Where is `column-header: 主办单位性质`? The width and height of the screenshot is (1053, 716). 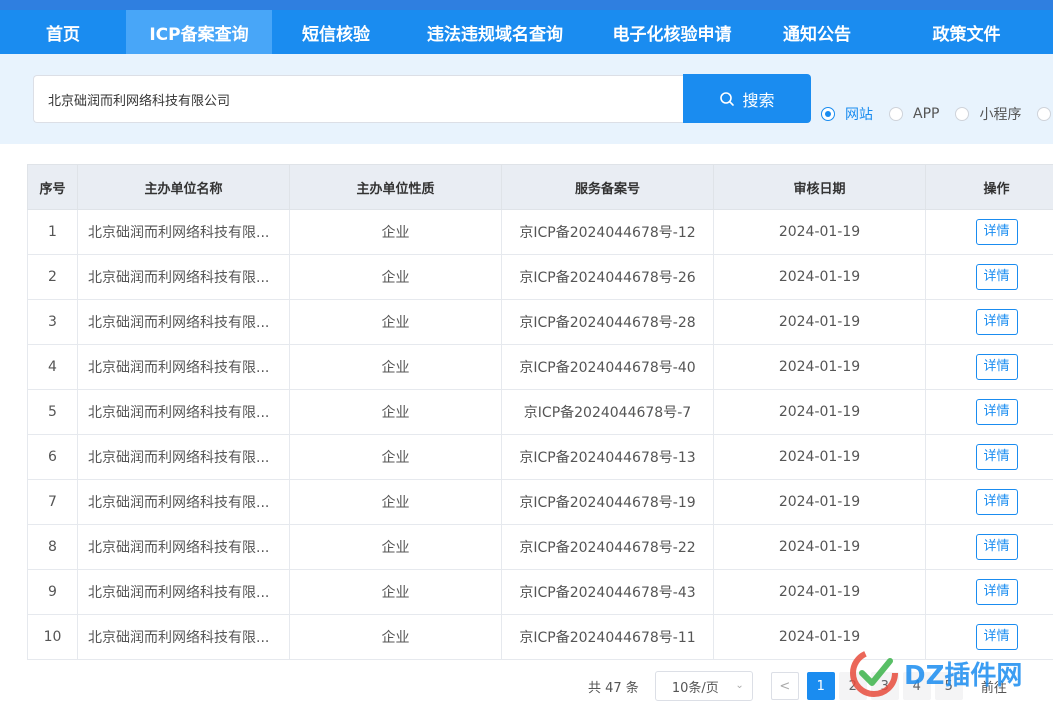 column-header: 主办单位性质 is located at coordinates (395, 187).